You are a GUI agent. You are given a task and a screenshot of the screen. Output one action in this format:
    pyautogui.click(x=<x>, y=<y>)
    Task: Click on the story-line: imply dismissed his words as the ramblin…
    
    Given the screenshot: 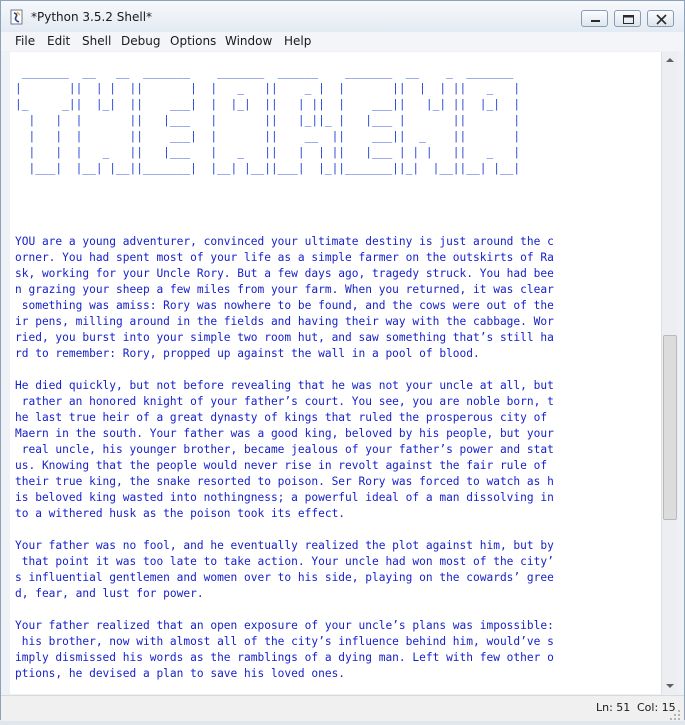 What is the action you would take?
    pyautogui.click(x=284, y=657)
    